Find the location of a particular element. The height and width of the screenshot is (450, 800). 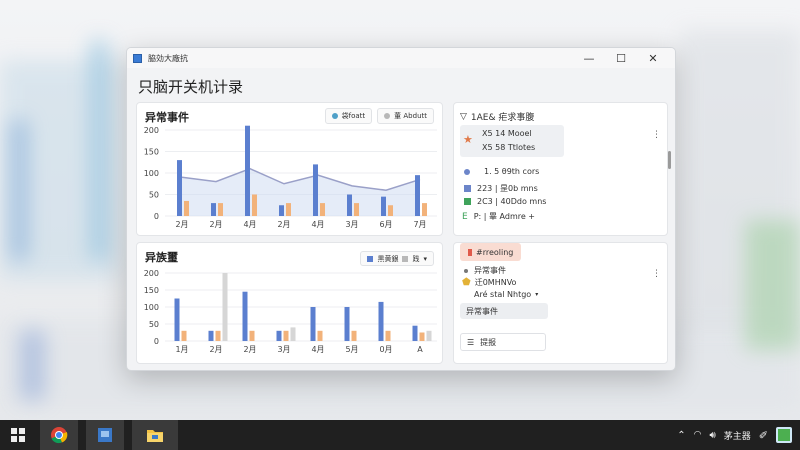

title-bar: 脇効大廠抗 — ☐ ✕ is located at coordinates (401, 58).